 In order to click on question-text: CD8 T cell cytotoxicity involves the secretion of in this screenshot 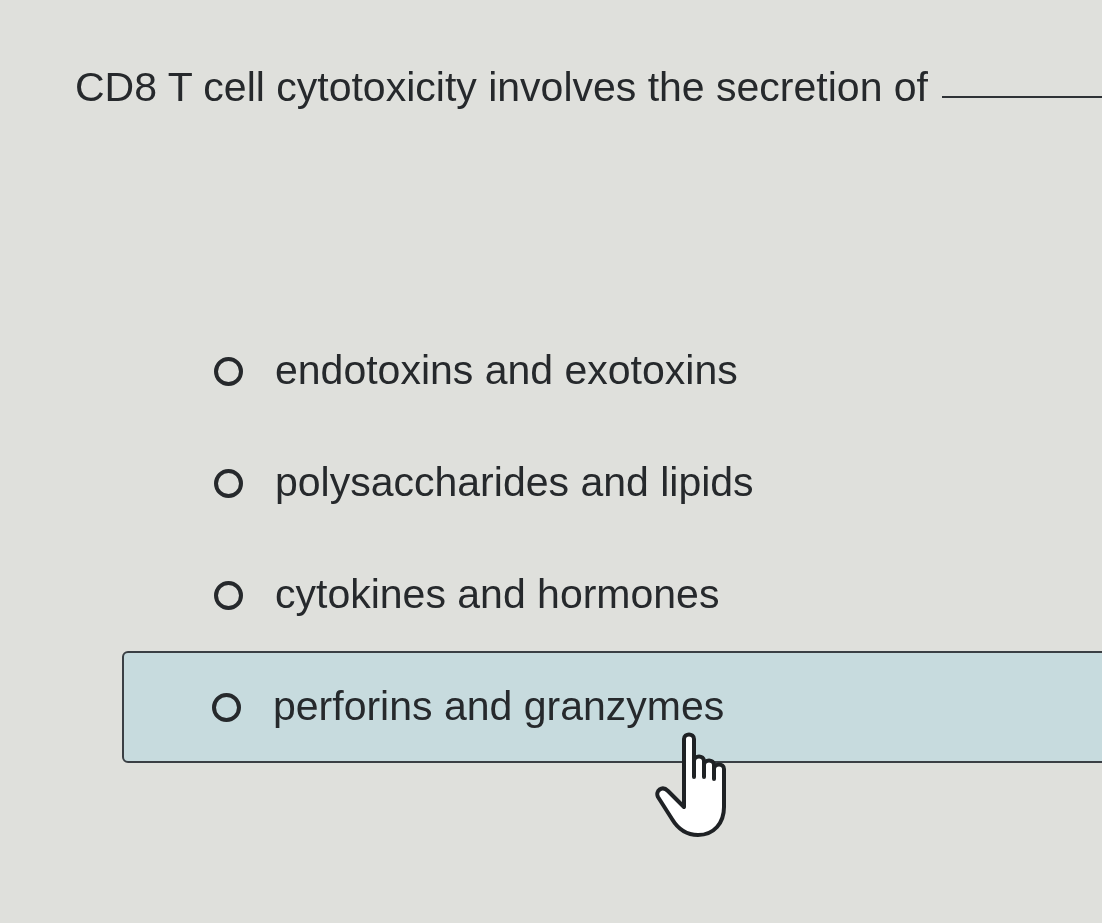, I will do `click(501, 87)`.